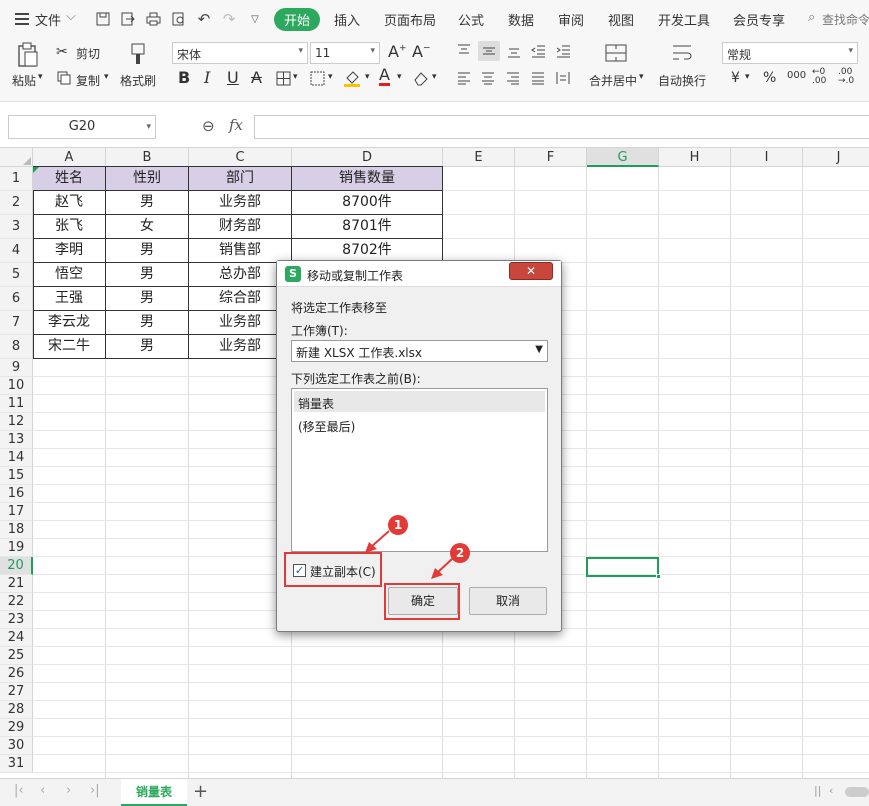 The height and width of the screenshot is (806, 869). Describe the element at coordinates (367, 157) in the screenshot. I see `column-header-d: D` at that location.